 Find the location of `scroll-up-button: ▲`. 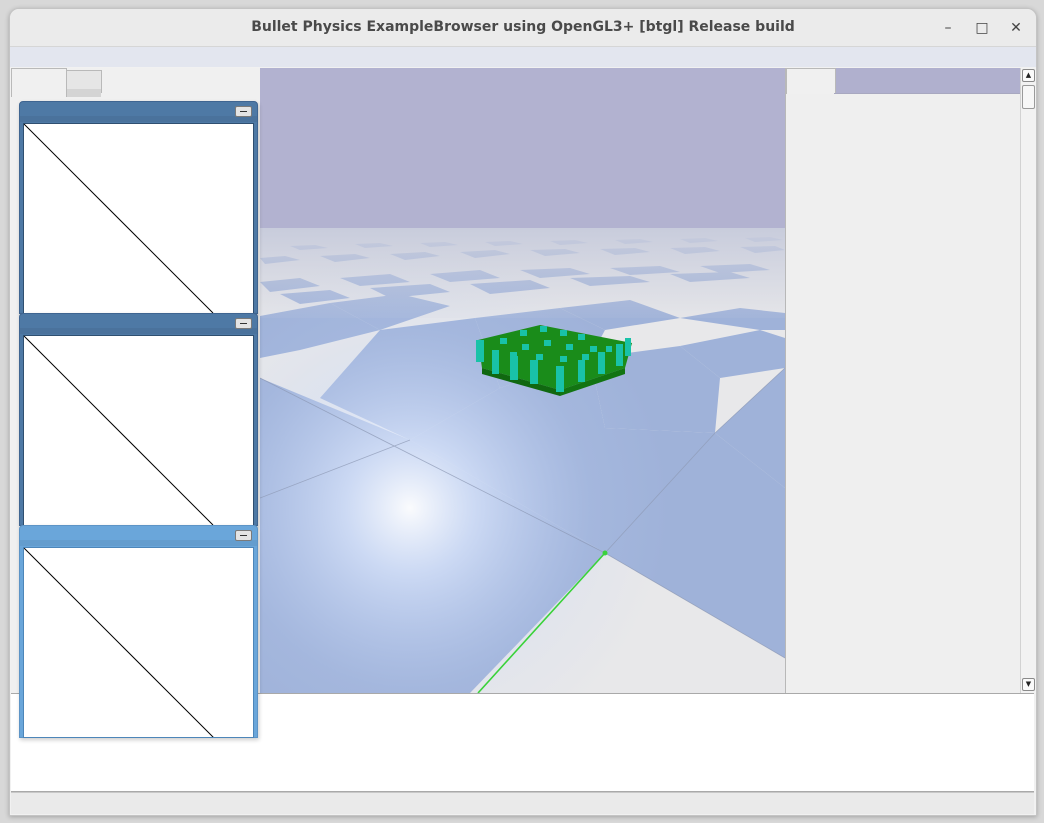

scroll-up-button: ▲ is located at coordinates (1028, 75).